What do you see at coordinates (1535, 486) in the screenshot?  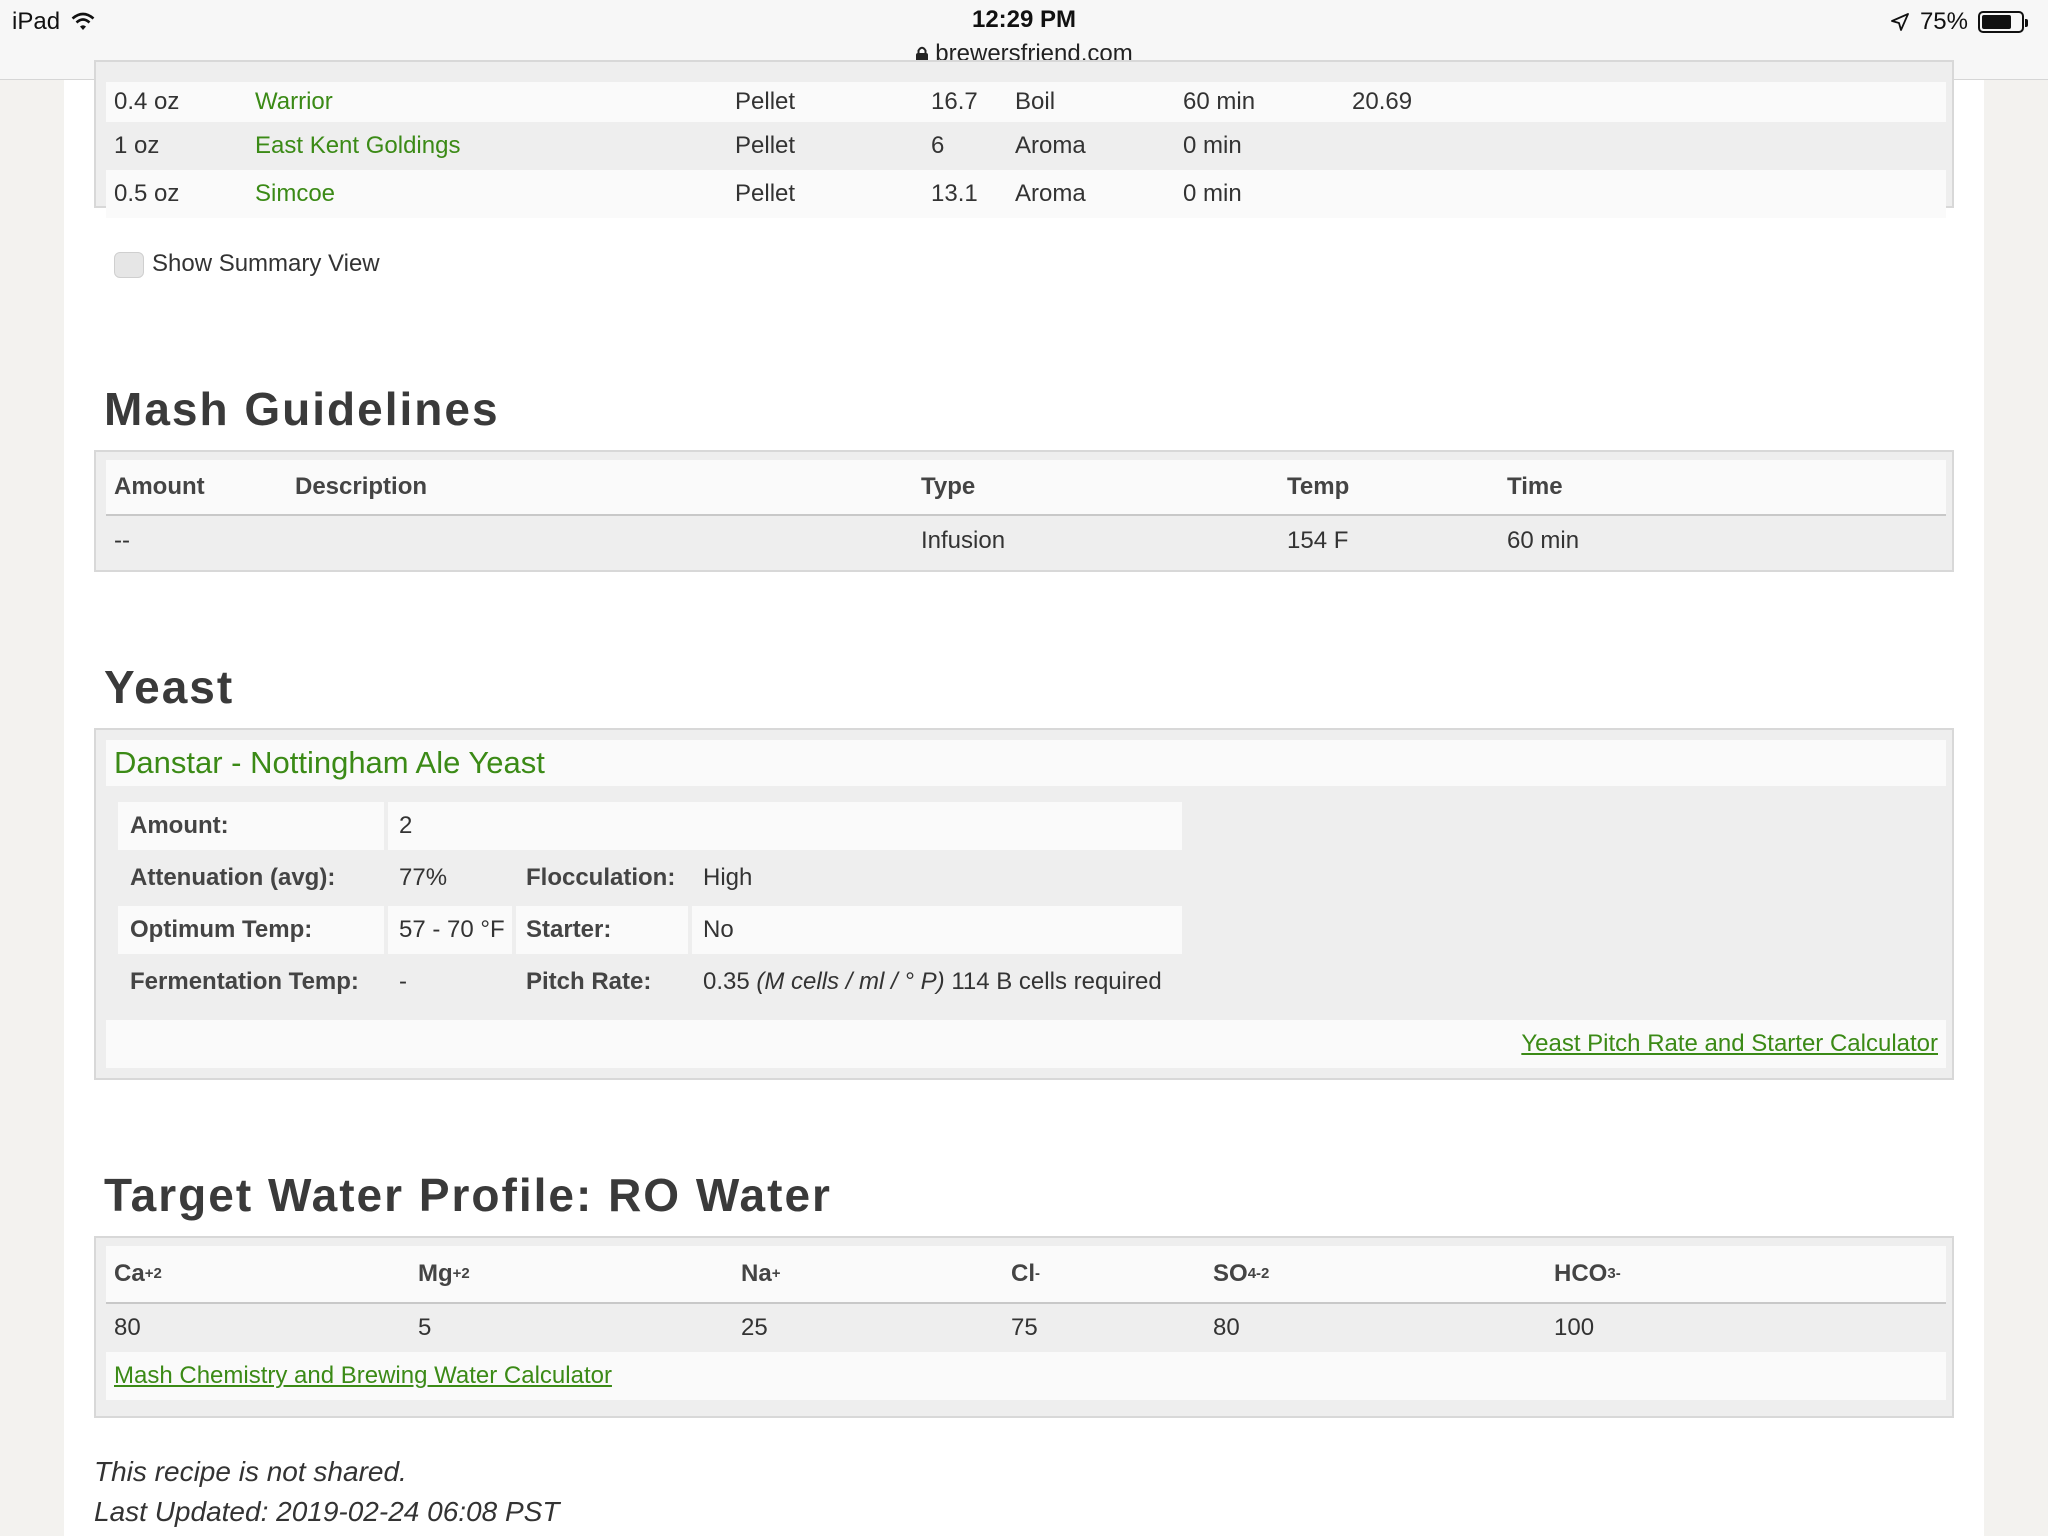 I see `column-header: Time` at bounding box center [1535, 486].